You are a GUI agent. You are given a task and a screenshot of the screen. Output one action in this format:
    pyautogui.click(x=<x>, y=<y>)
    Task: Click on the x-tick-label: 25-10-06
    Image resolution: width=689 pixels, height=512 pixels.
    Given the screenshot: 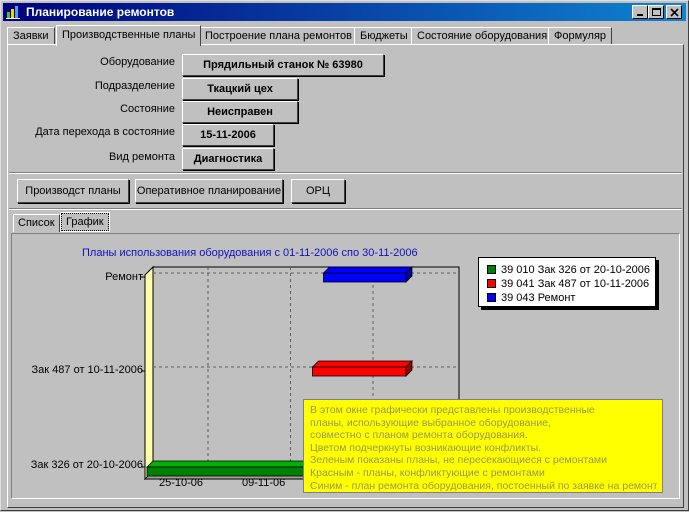 What is the action you would take?
    pyautogui.click(x=181, y=483)
    